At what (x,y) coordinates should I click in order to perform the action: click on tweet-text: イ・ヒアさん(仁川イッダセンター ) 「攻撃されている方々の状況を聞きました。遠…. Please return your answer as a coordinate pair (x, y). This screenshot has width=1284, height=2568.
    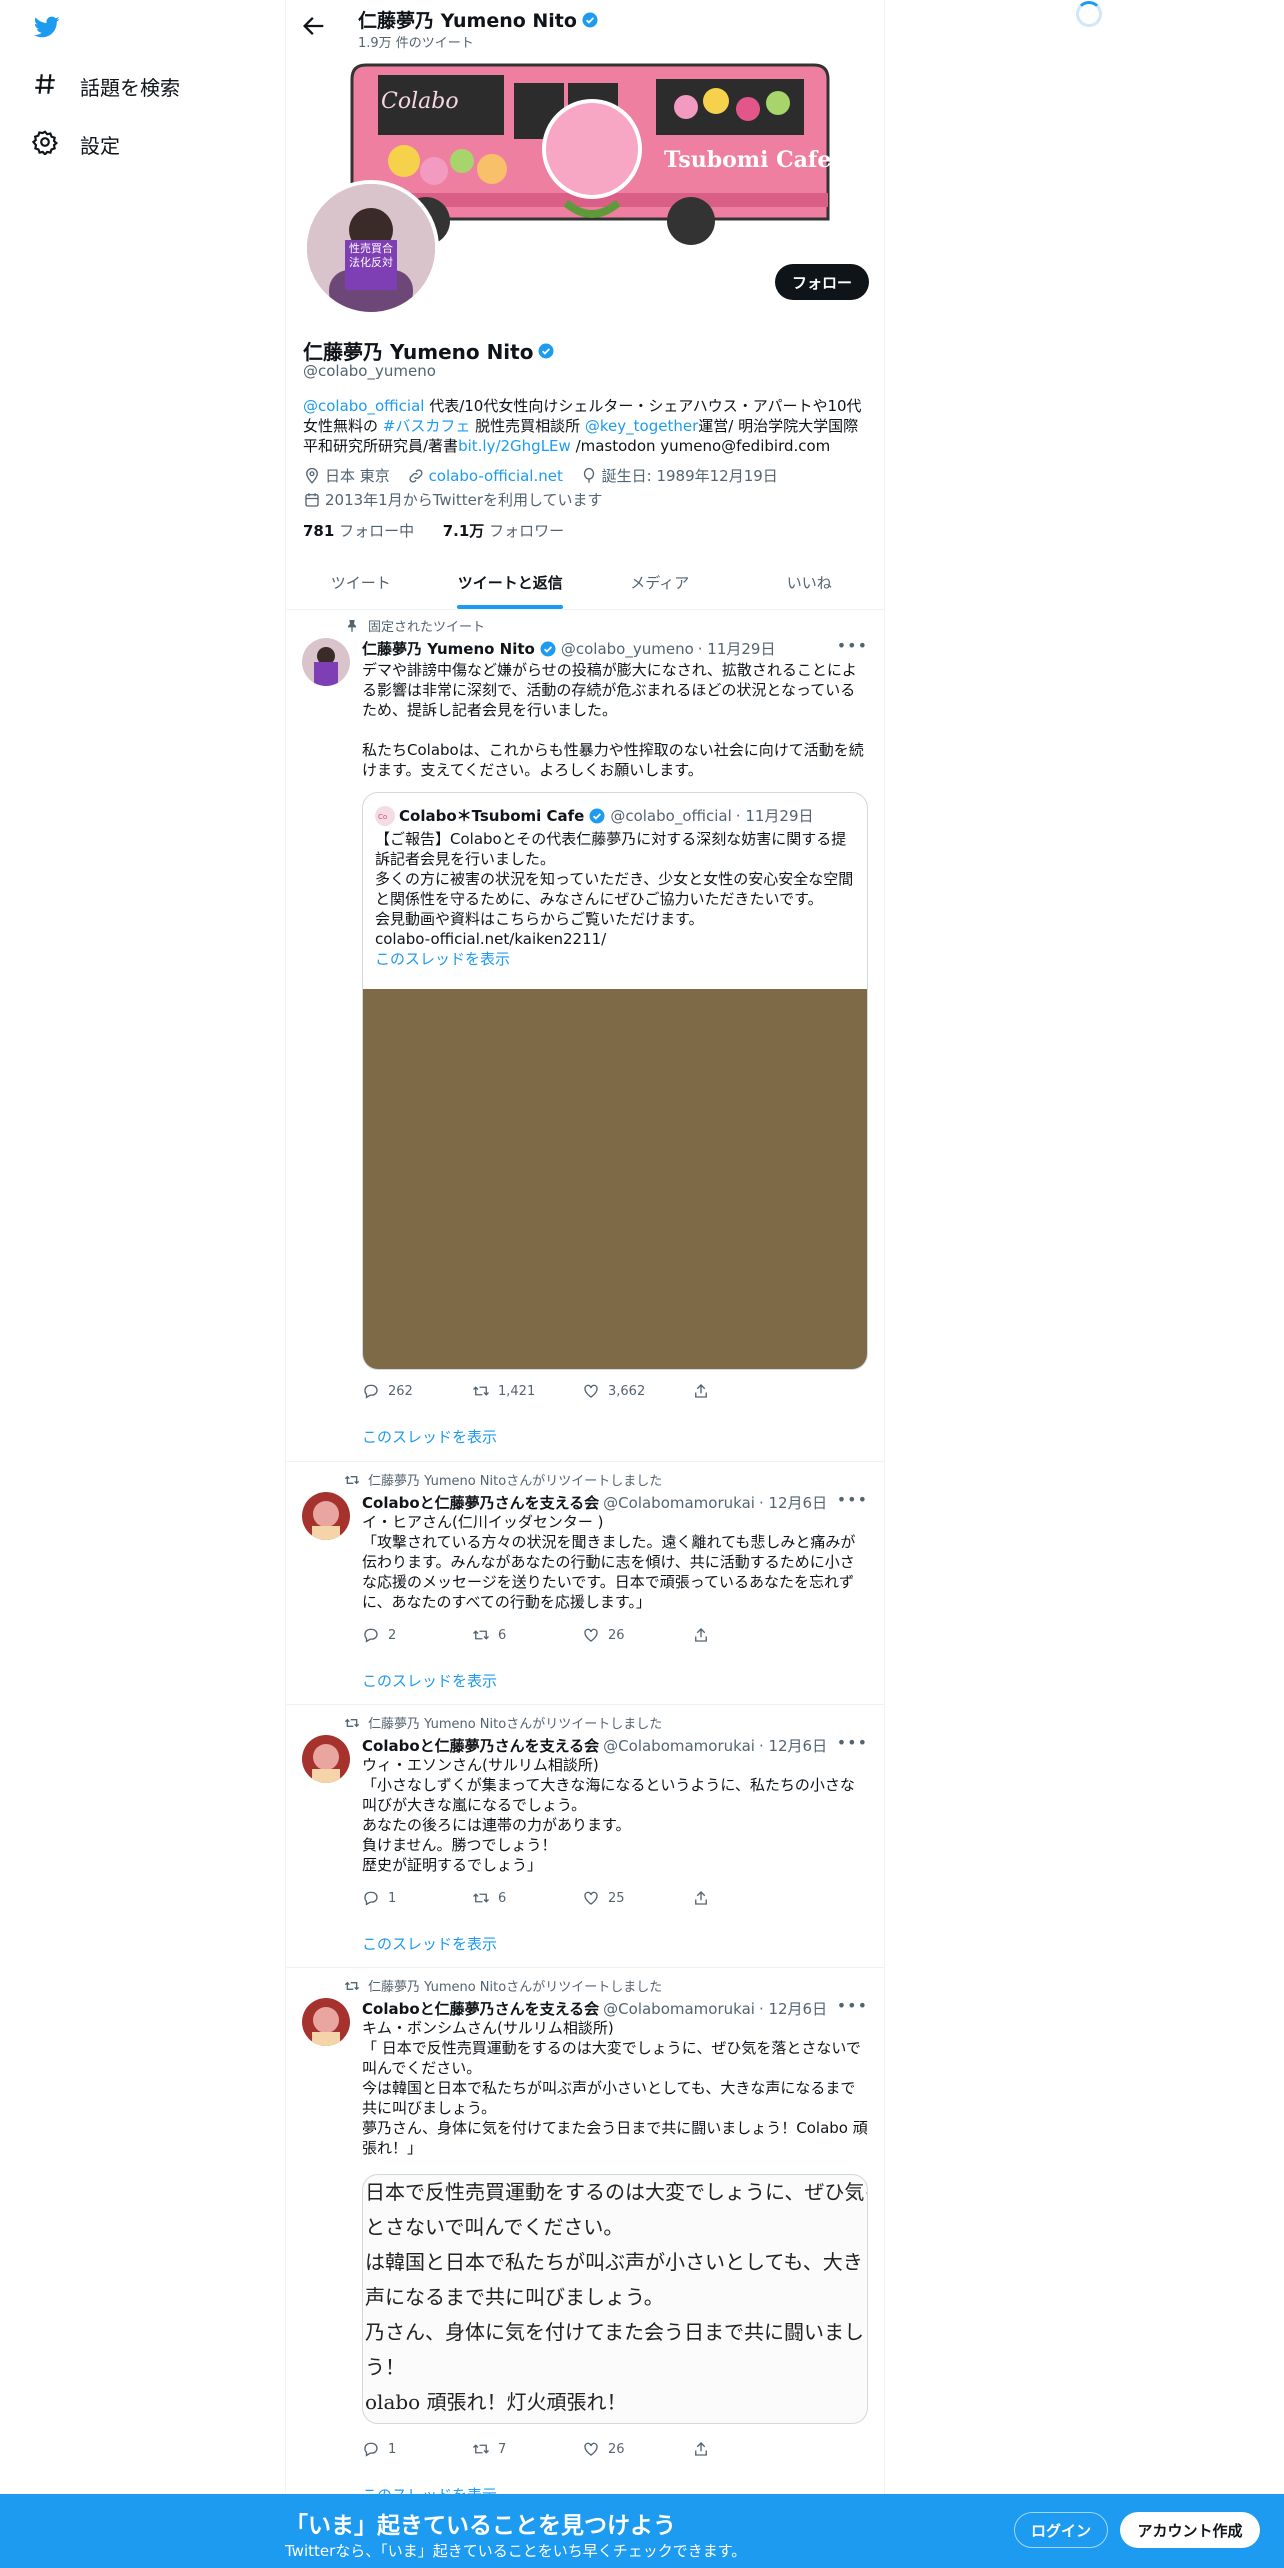
    Looking at the image, I should click on (609, 1562).